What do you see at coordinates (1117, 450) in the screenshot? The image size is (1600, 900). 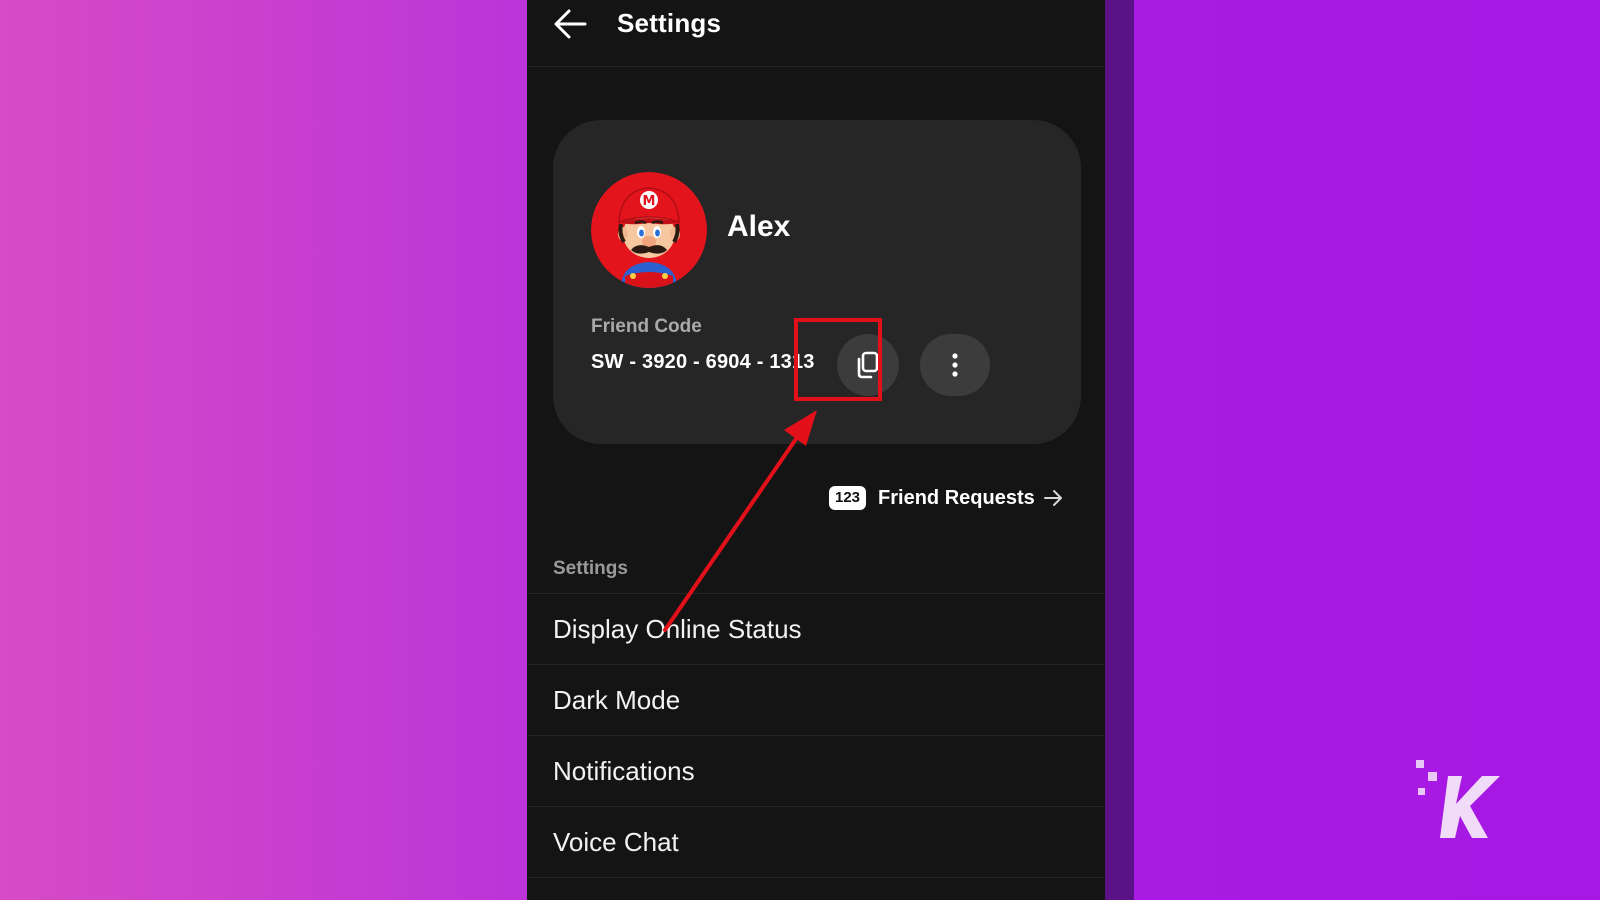 I see `phone-edge-shadow` at bounding box center [1117, 450].